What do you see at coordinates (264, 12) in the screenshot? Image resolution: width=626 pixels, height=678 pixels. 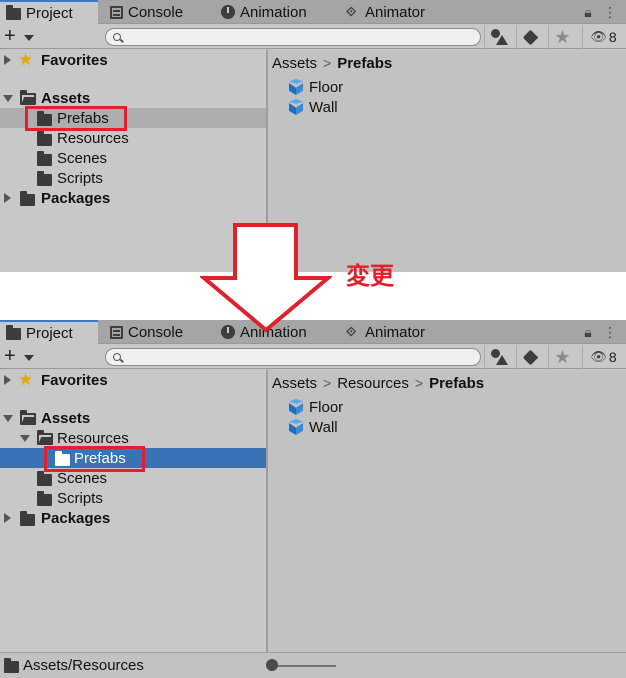 I see `tab-animation: Animation` at bounding box center [264, 12].